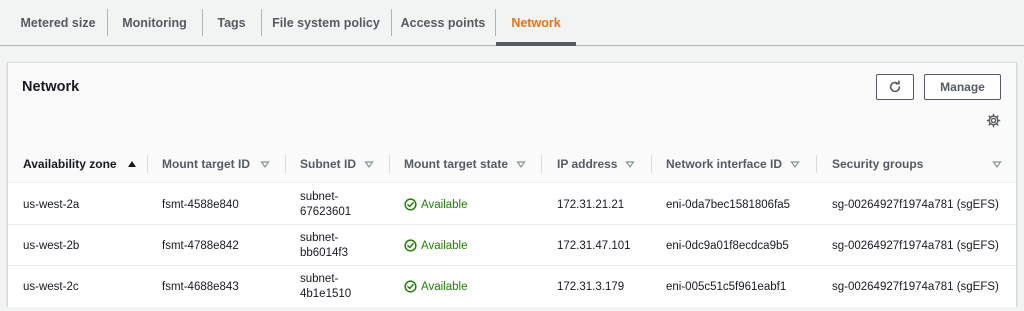 This screenshot has height=311, width=1024. What do you see at coordinates (727, 245) in the screenshot?
I see `cell-network-interface-id: eni-0dc9a01f8ecdca9b5` at bounding box center [727, 245].